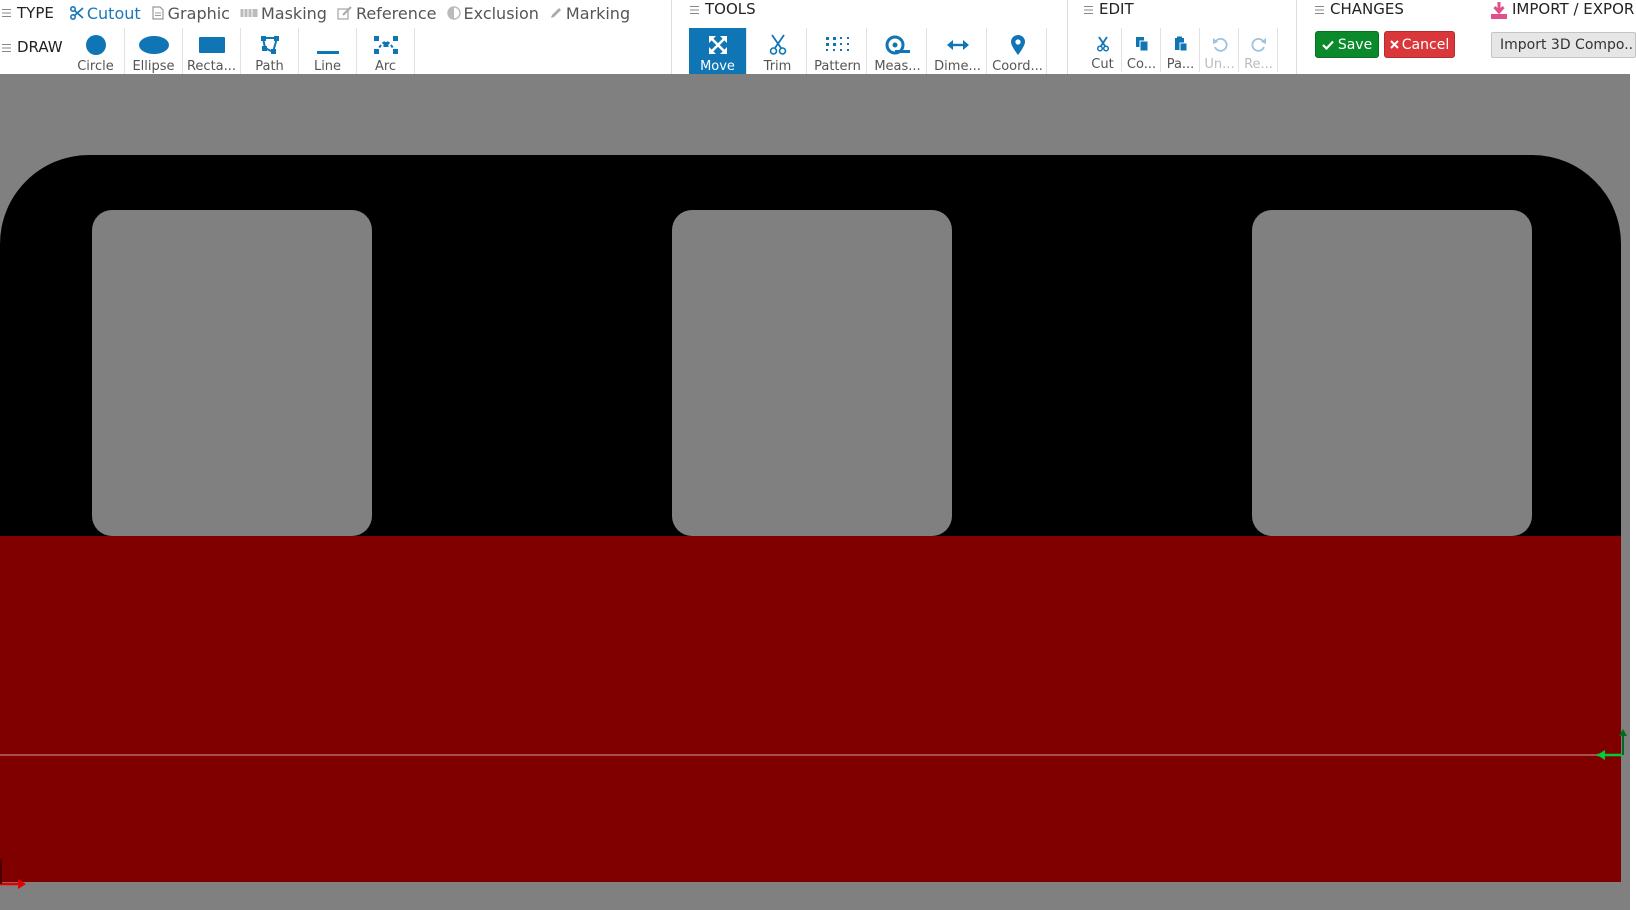 This screenshot has width=1636, height=910. I want to click on cutout-window-right, so click(1392, 373).